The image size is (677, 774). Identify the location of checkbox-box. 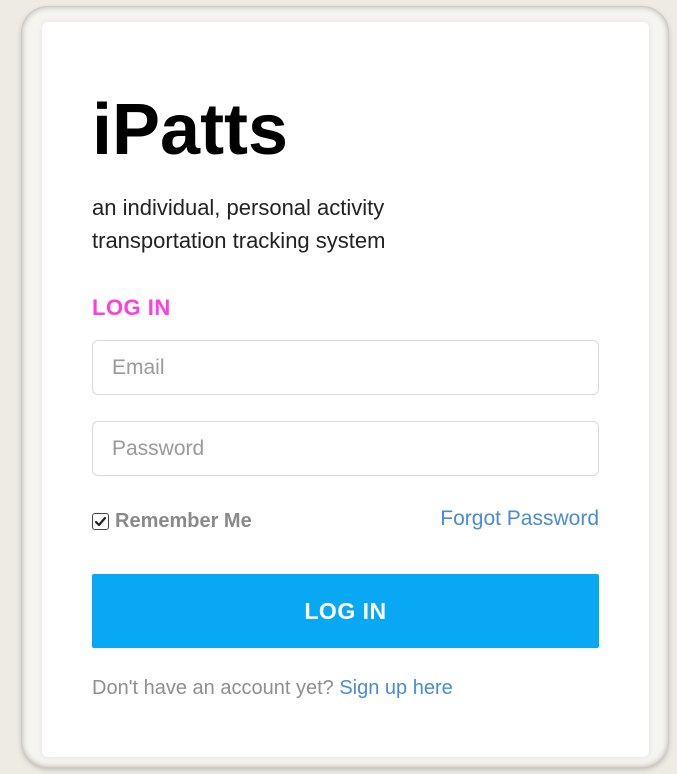
(100, 521).